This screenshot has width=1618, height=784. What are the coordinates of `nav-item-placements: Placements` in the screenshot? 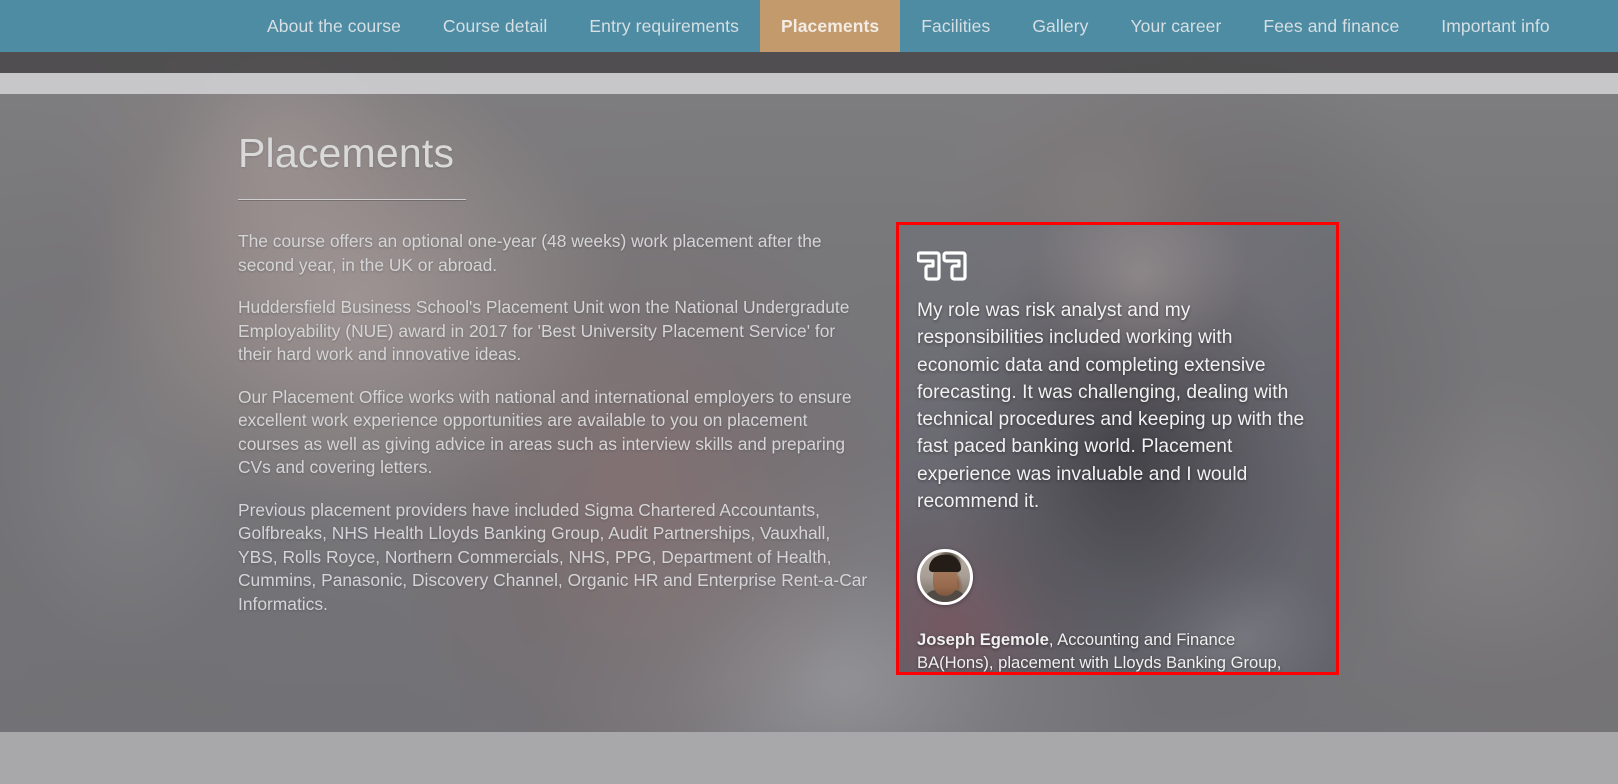 It's located at (830, 26).